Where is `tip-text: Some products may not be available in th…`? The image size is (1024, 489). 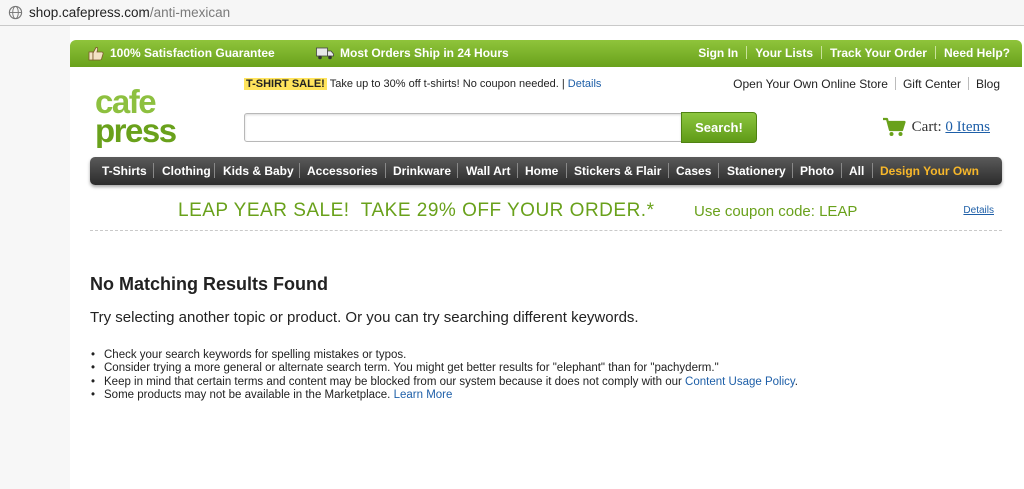 tip-text: Some products may not be available in th… is located at coordinates (247, 395).